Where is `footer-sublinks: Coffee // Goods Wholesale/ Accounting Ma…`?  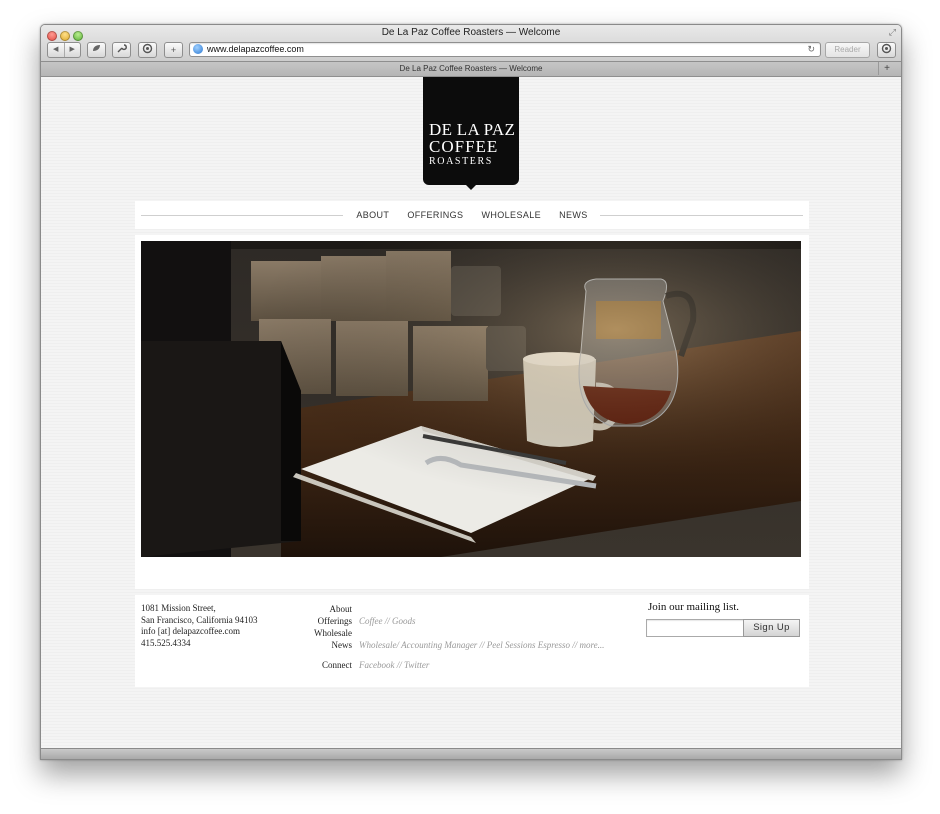 footer-sublinks: Coffee // Goods Wholesale/ Accounting Ma… is located at coordinates (481, 637).